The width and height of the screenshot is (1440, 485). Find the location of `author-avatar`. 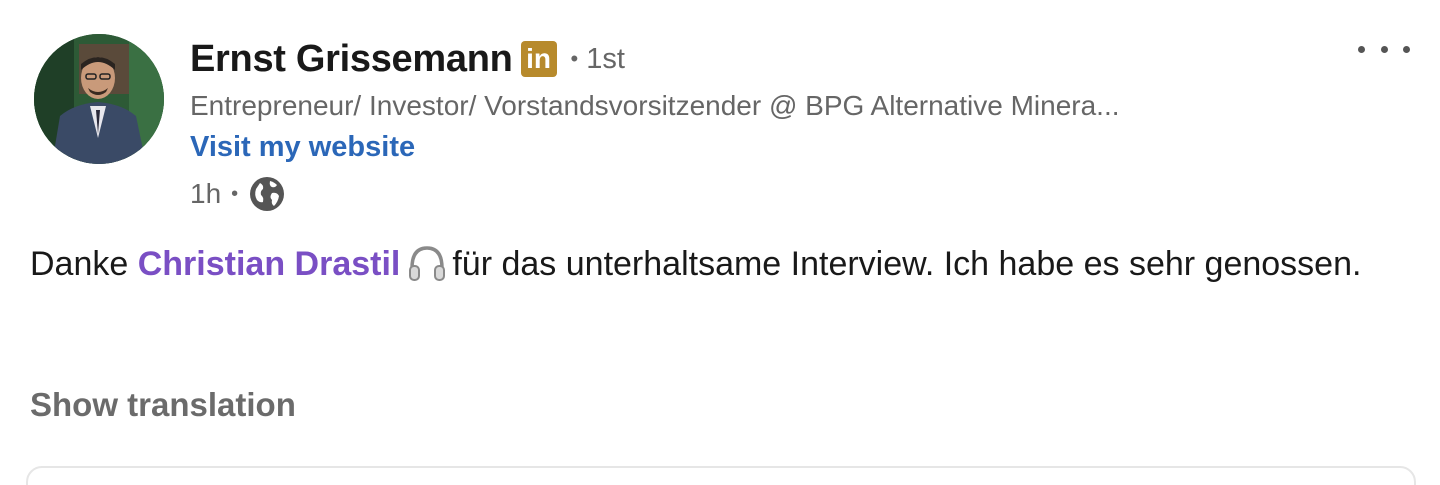

author-avatar is located at coordinates (99, 99).